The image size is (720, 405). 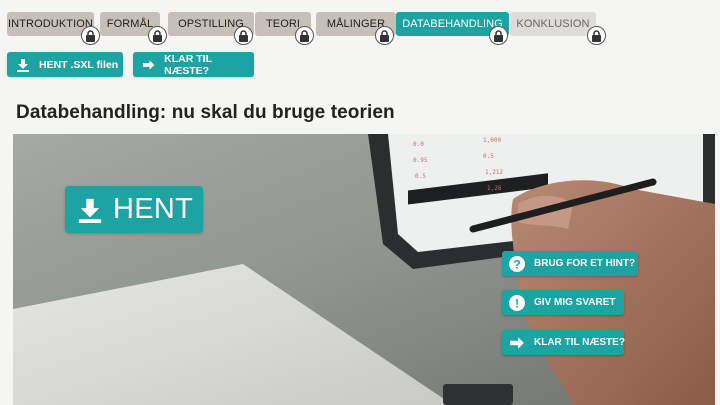 What do you see at coordinates (420, 160) in the screenshot?
I see `tablet-value: 0.95` at bounding box center [420, 160].